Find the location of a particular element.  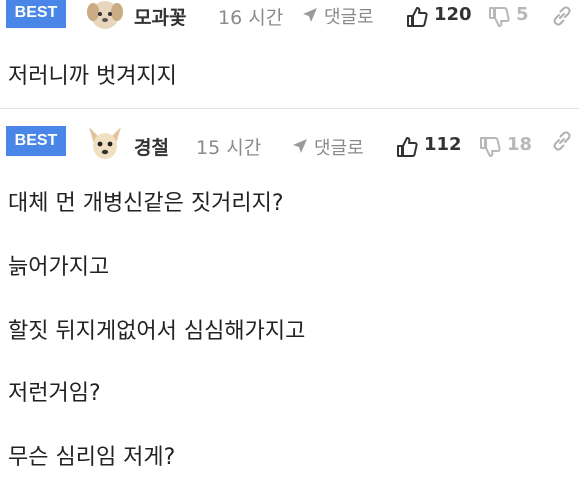

comment-text-line: 저러니까 벗겨지지 is located at coordinates (92, 76).